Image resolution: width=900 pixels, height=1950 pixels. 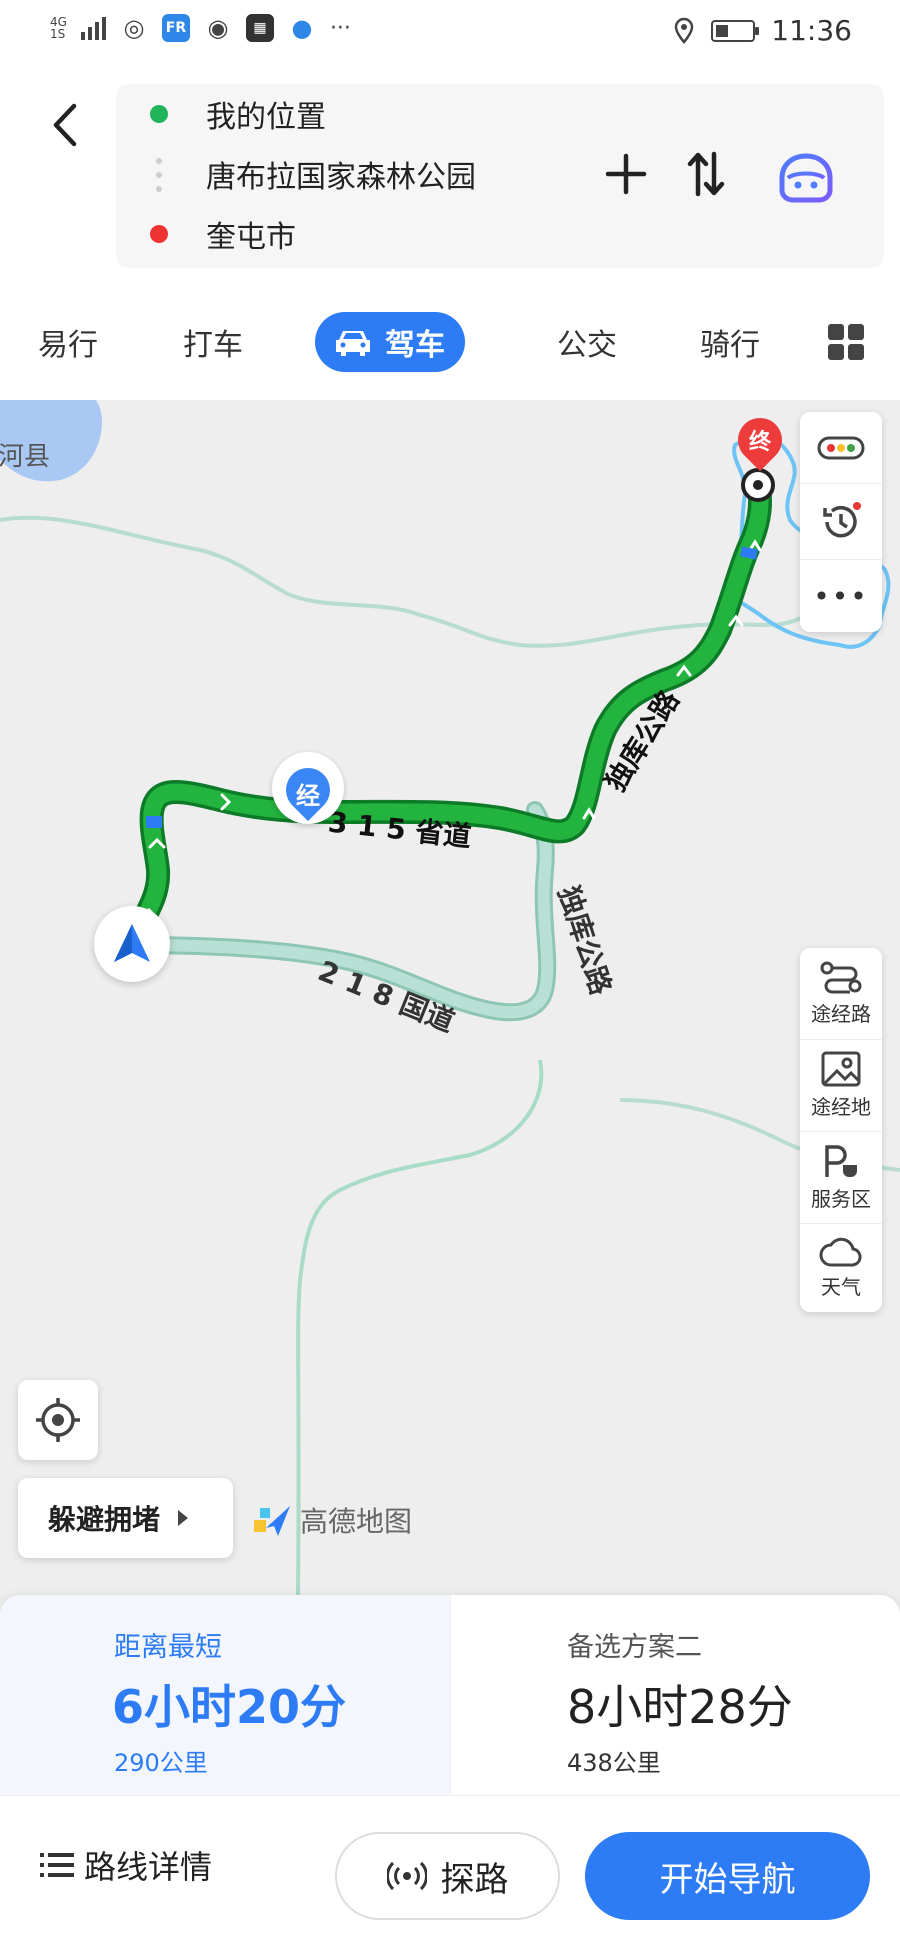 I want to click on destination-node-dot, so click(x=758, y=485).